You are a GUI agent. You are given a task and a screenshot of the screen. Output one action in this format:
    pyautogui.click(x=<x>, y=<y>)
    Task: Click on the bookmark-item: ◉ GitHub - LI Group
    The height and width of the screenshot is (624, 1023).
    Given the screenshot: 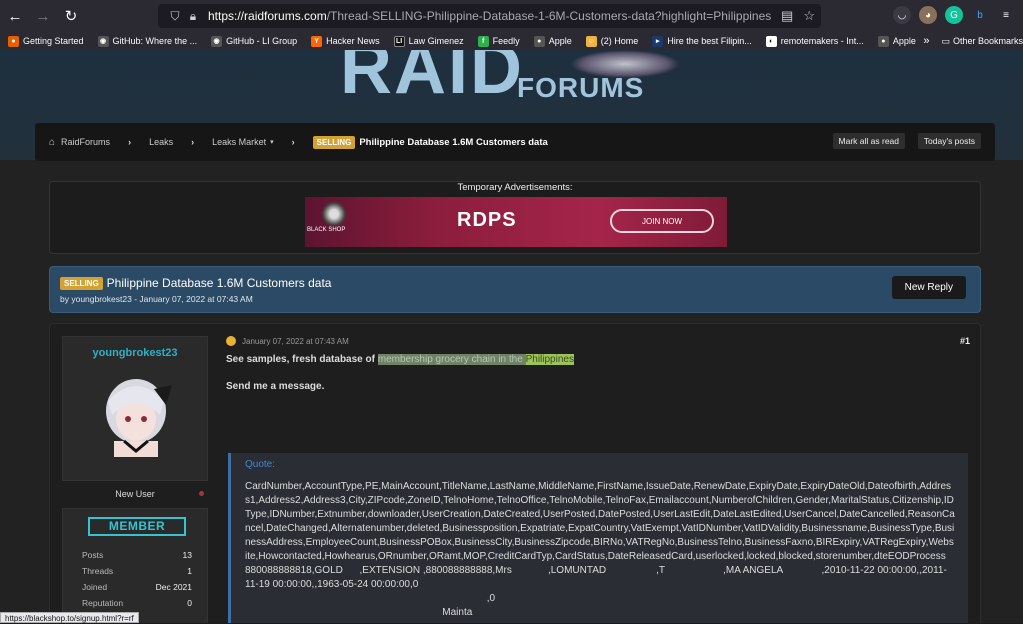 What is the action you would take?
    pyautogui.click(x=254, y=41)
    